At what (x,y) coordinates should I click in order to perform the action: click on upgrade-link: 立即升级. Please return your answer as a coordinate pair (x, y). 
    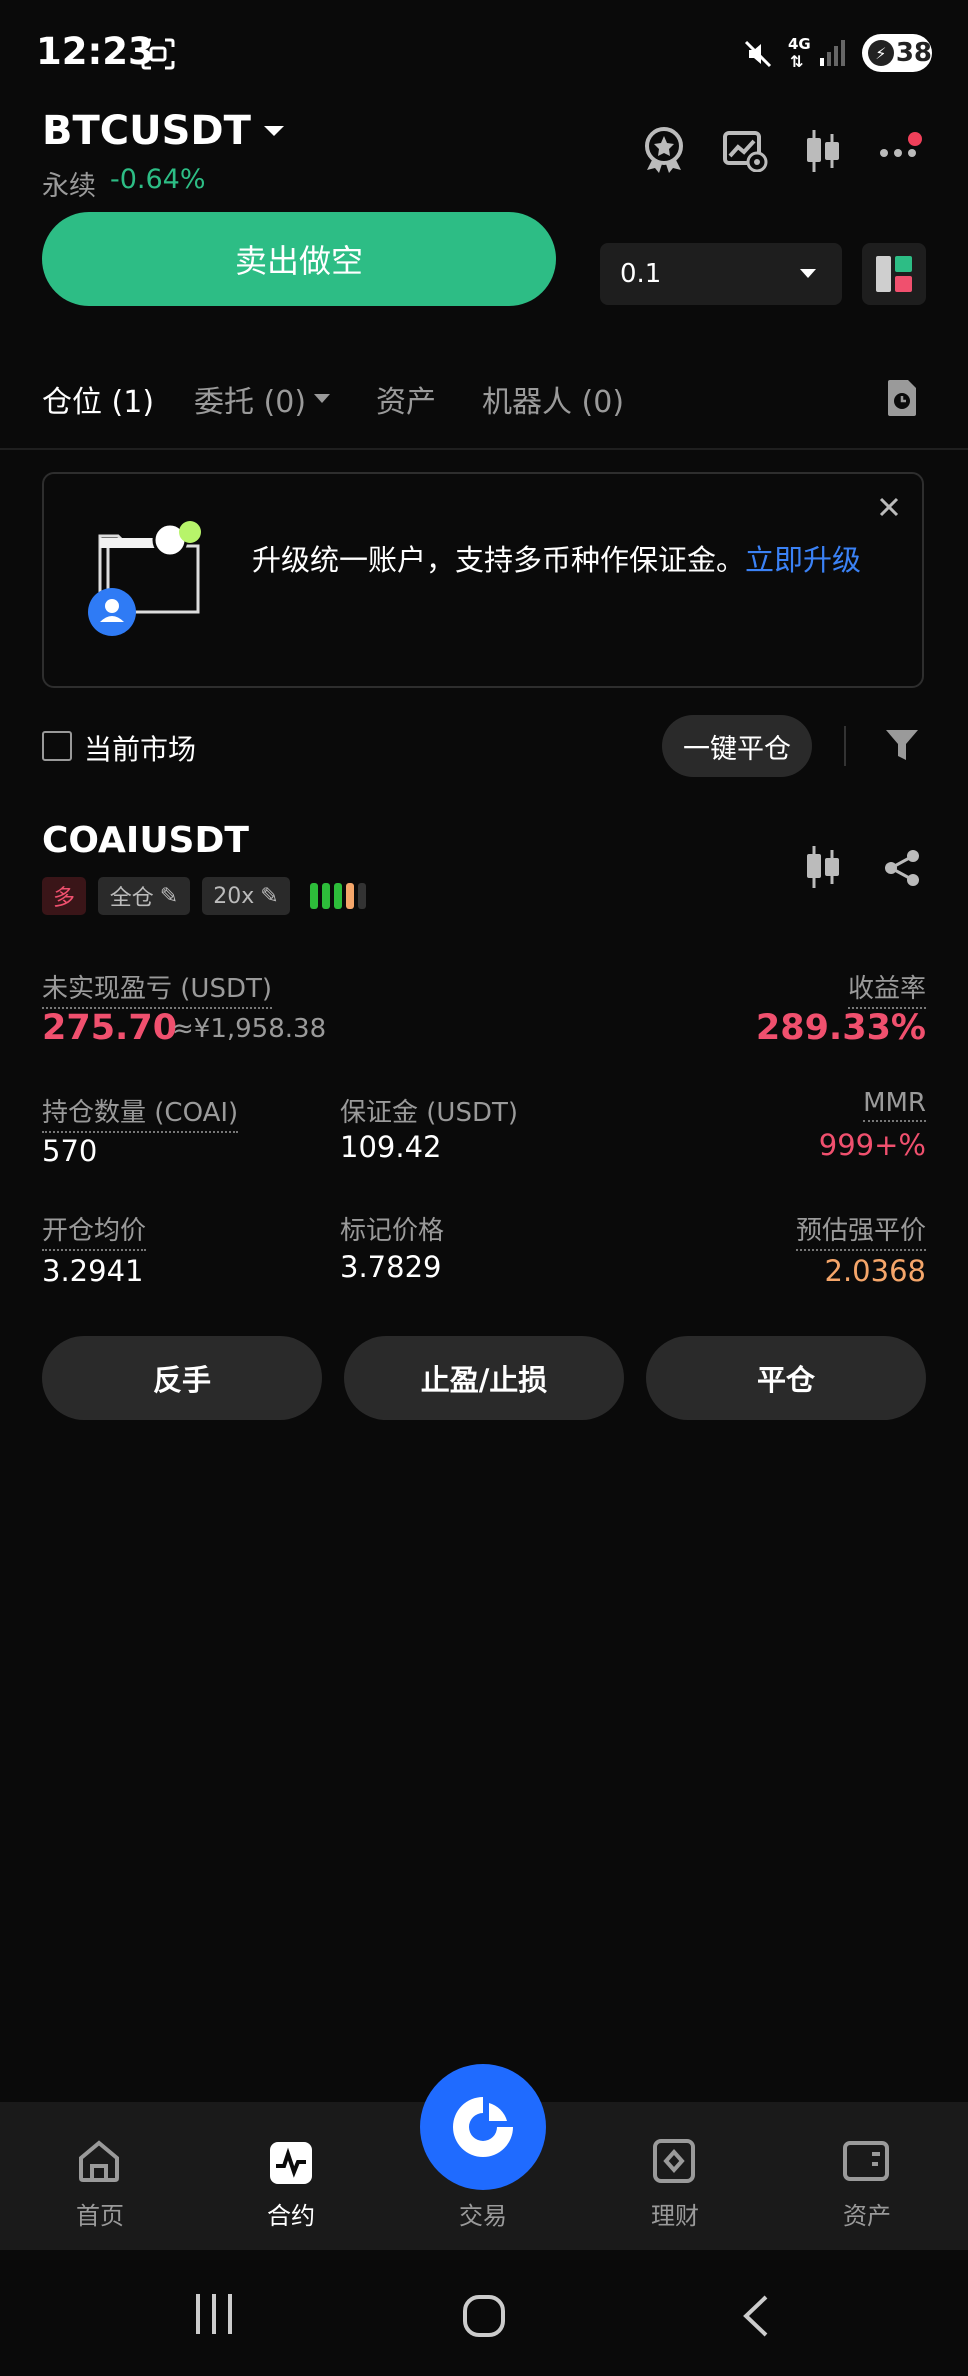
    Looking at the image, I should click on (803, 560).